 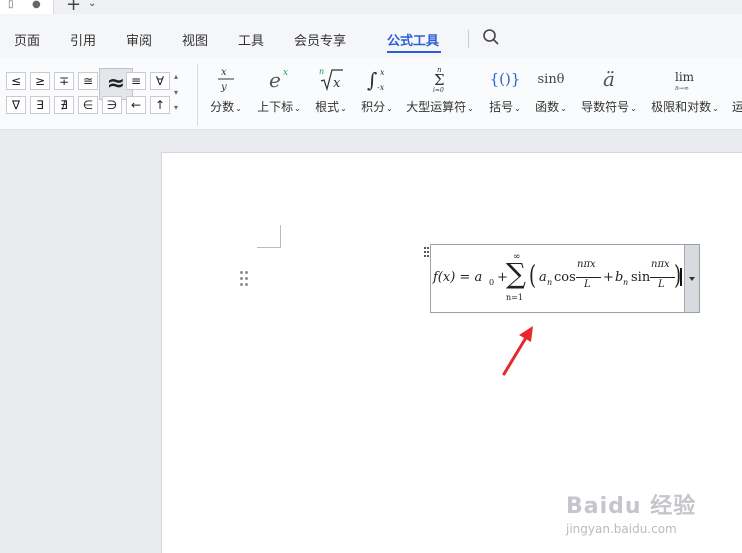 I want to click on function-label: 函数, so click(x=547, y=107).